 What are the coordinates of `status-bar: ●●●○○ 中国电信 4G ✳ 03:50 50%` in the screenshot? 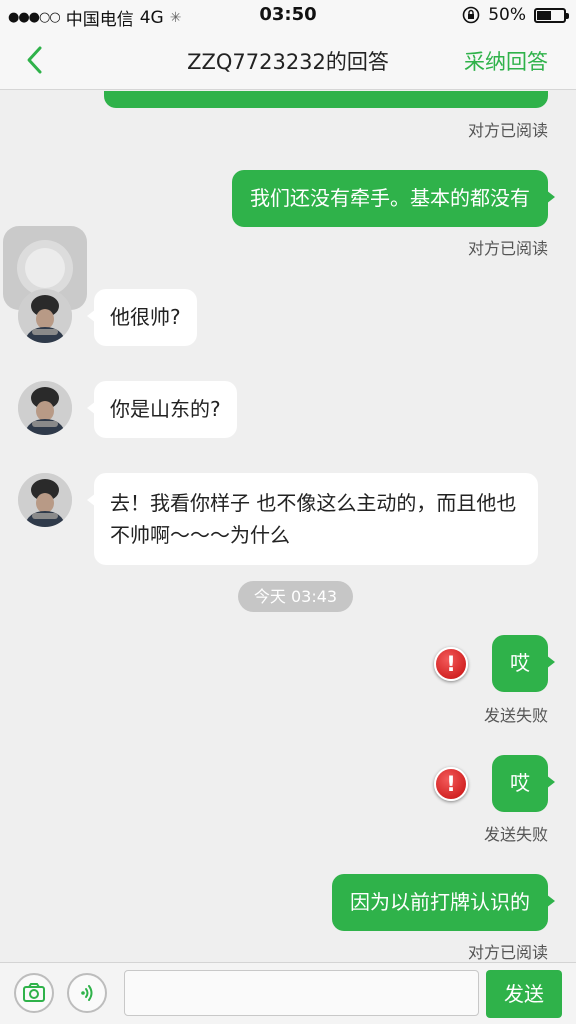 It's located at (288, 15).